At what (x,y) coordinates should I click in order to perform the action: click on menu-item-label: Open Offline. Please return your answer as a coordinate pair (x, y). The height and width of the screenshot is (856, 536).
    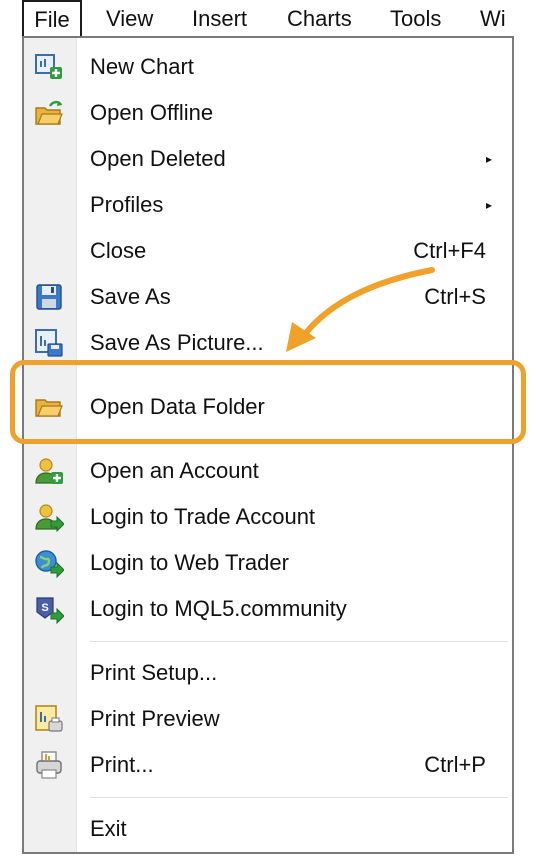
    Looking at the image, I should click on (152, 112).